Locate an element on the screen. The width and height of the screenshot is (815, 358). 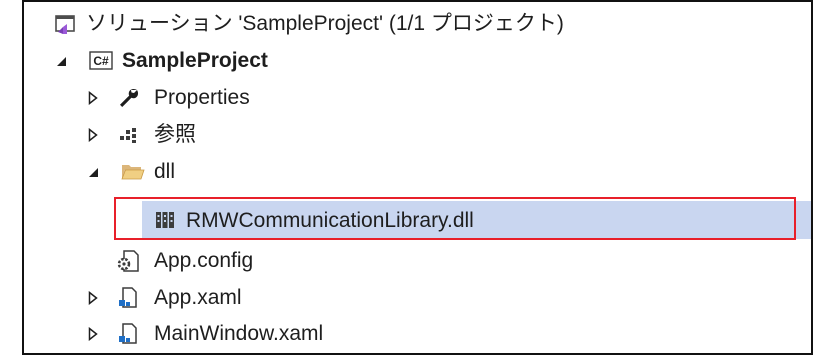
solution-row: ソリューション 'SampleProject' (1/1 プロジェクト) is located at coordinates (417, 23).